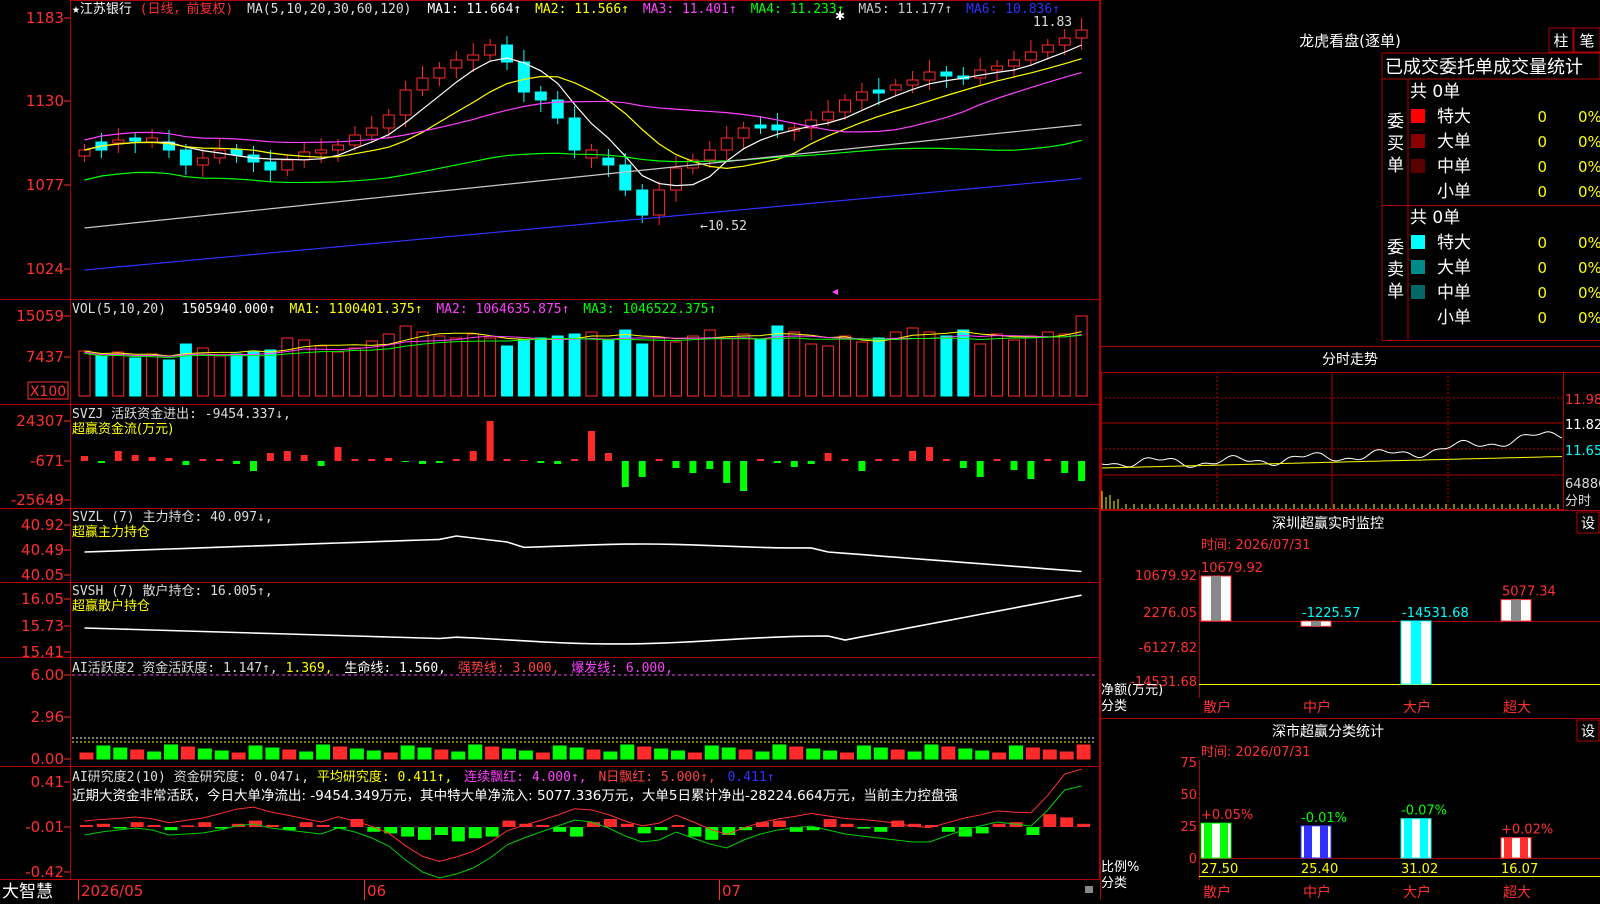 This screenshot has width=1600, height=904. I want to click on ai-active-avg: 1.369,, so click(309, 668).